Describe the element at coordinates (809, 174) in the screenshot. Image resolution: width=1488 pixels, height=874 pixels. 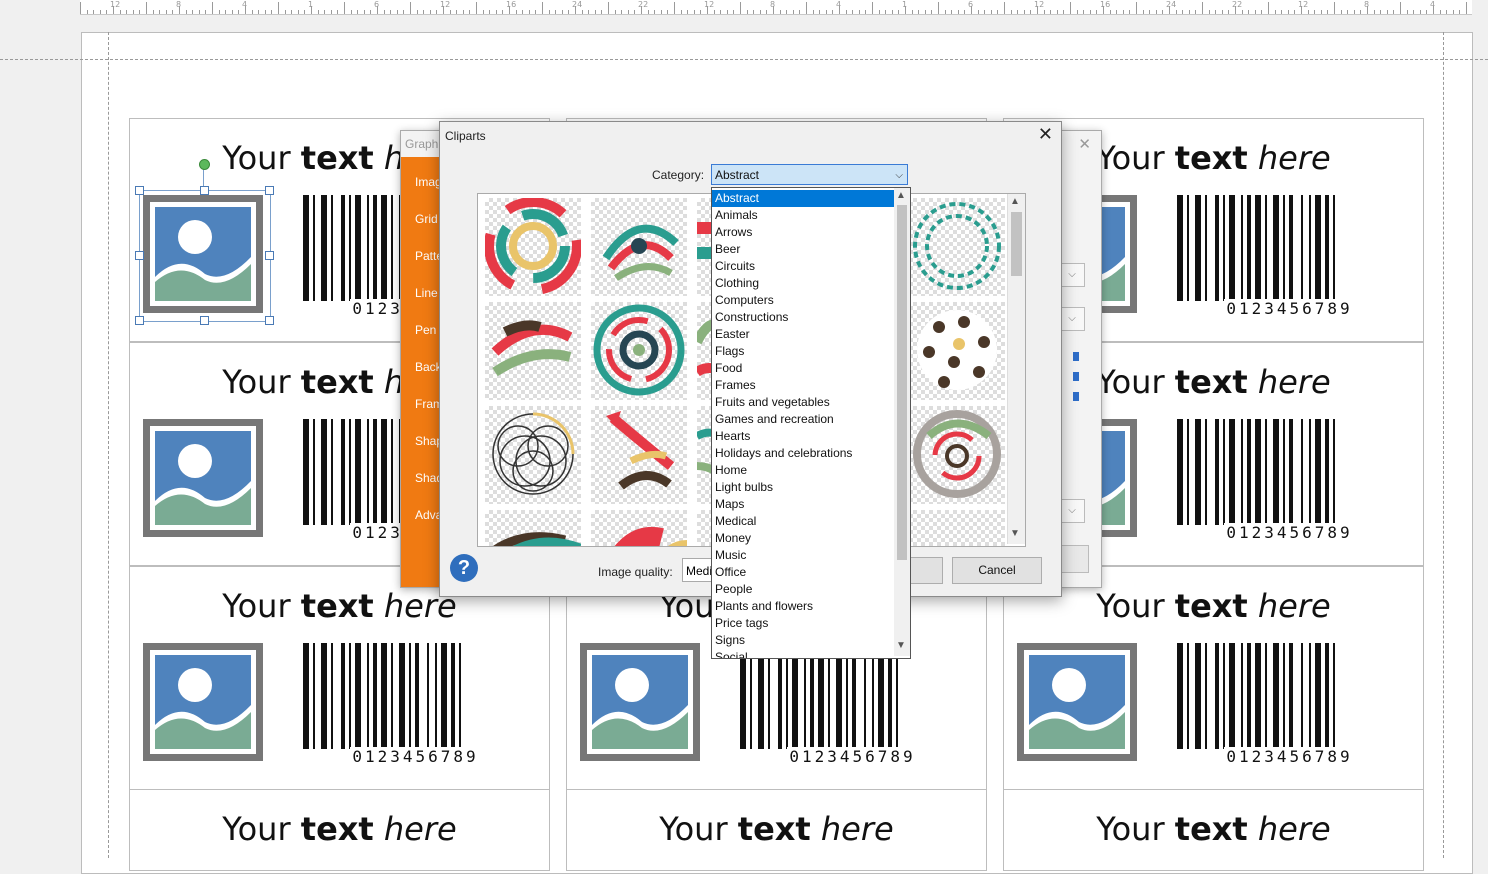
I see `category-select: Abstract ⌵` at that location.